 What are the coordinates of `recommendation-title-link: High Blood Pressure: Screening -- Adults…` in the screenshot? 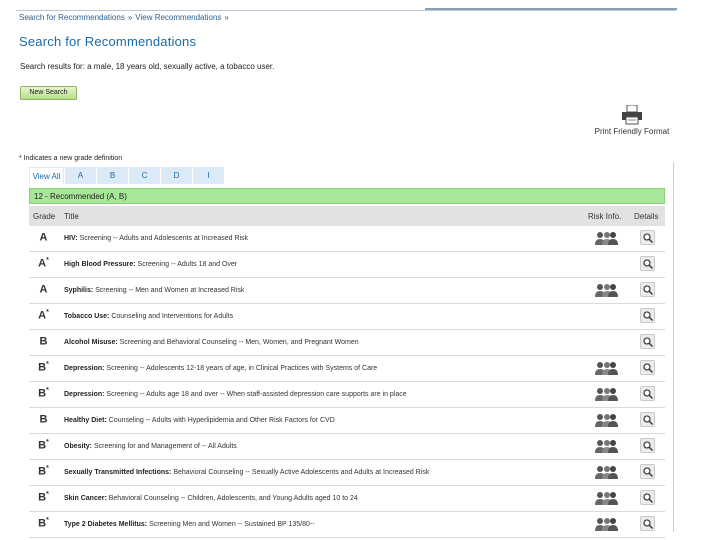 It's located at (150, 264).